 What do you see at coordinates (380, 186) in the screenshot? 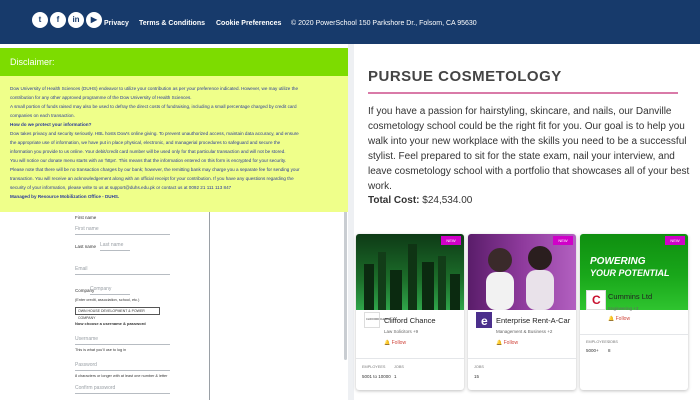
I see `description-line: work.` at bounding box center [380, 186].